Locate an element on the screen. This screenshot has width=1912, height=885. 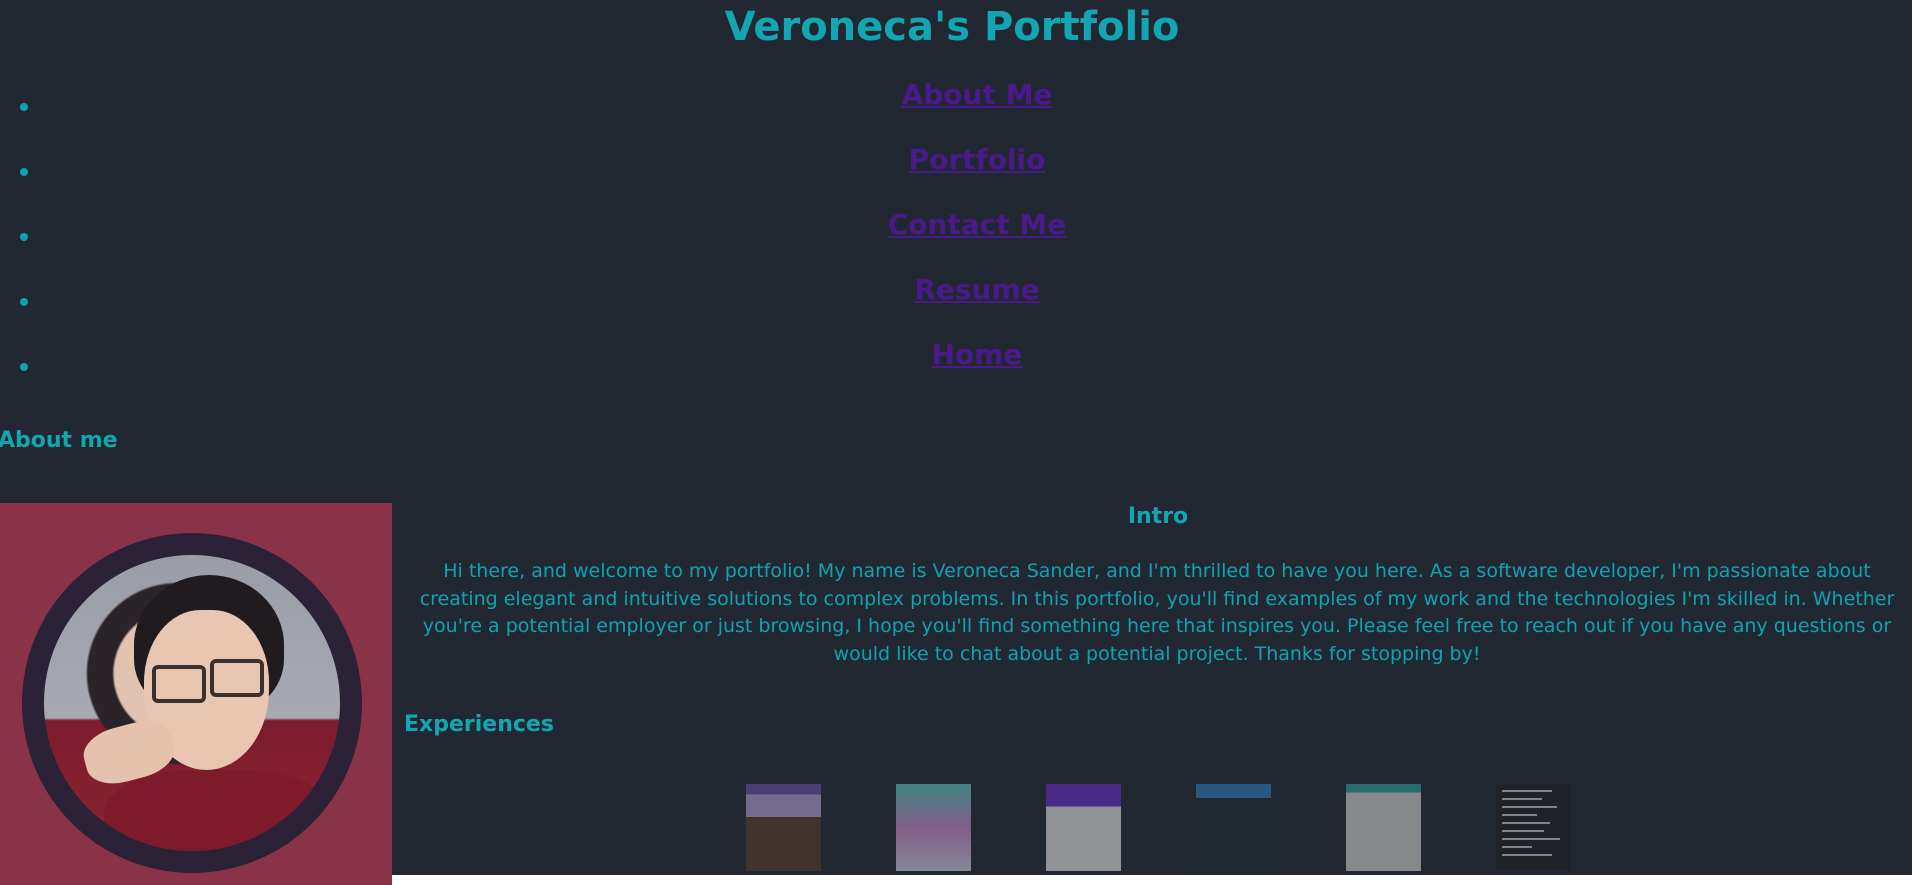
nav-link-home: Home is located at coordinates (956, 354).